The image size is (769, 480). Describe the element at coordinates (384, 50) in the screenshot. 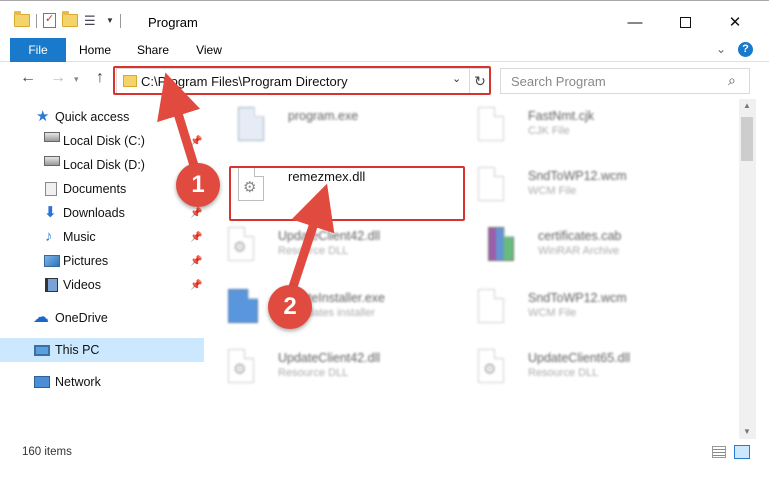

I see `ribbon-tabs: File Home Share View ⌄ ?` at that location.